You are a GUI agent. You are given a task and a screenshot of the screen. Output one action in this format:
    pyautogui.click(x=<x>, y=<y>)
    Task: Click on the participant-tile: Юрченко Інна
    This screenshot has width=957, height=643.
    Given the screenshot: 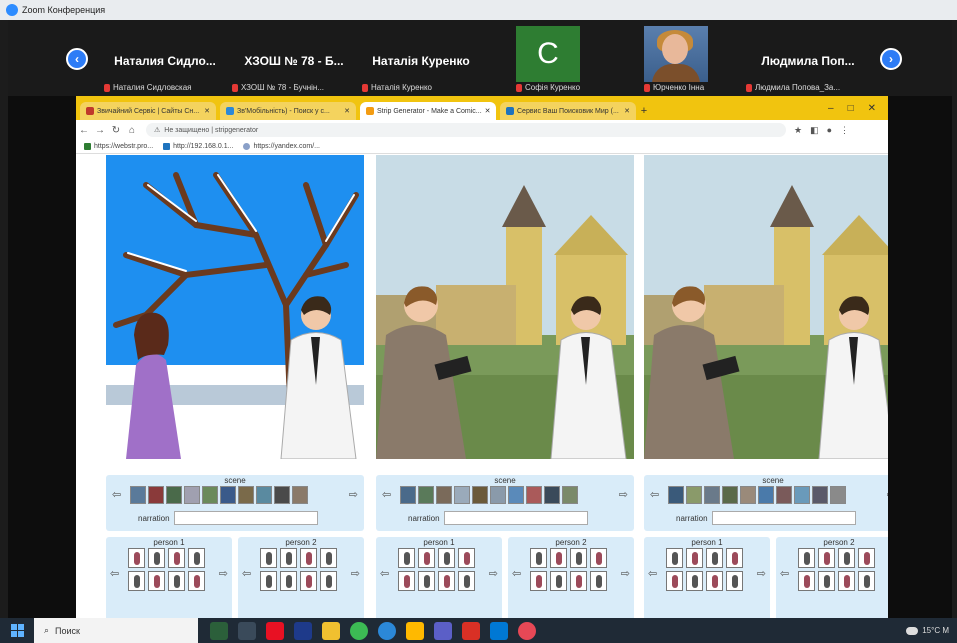 What is the action you would take?
    pyautogui.click(x=692, y=58)
    